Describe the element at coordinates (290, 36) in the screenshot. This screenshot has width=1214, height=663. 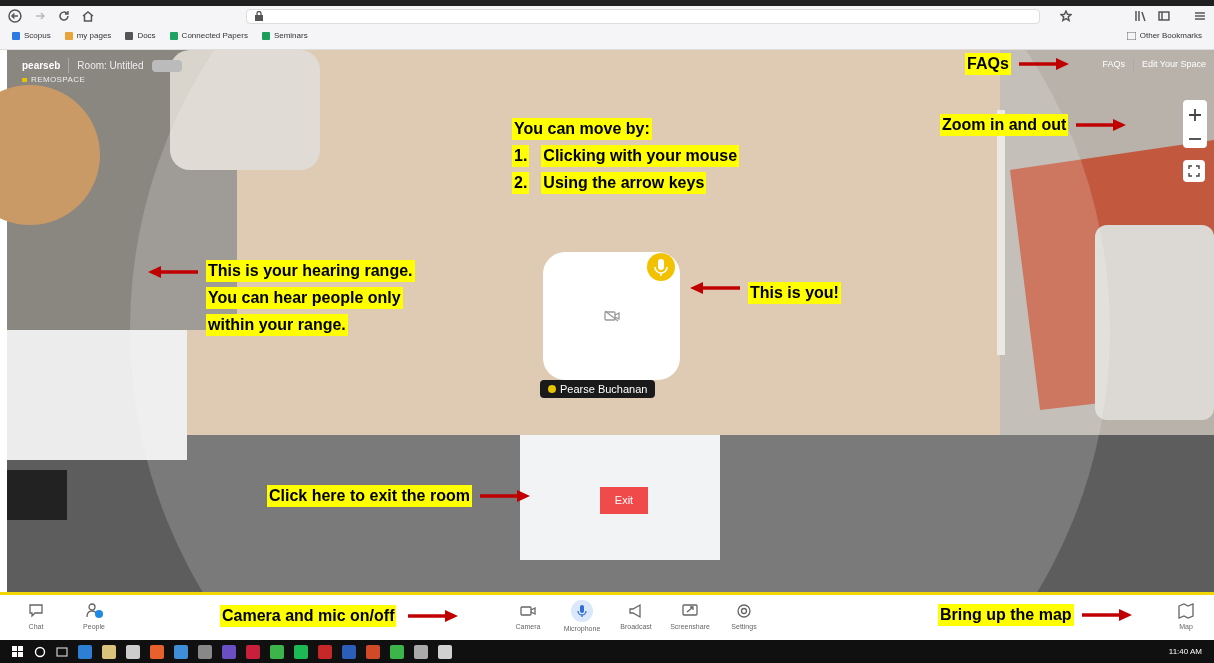
I see `bookmark-link: Seminars` at that location.